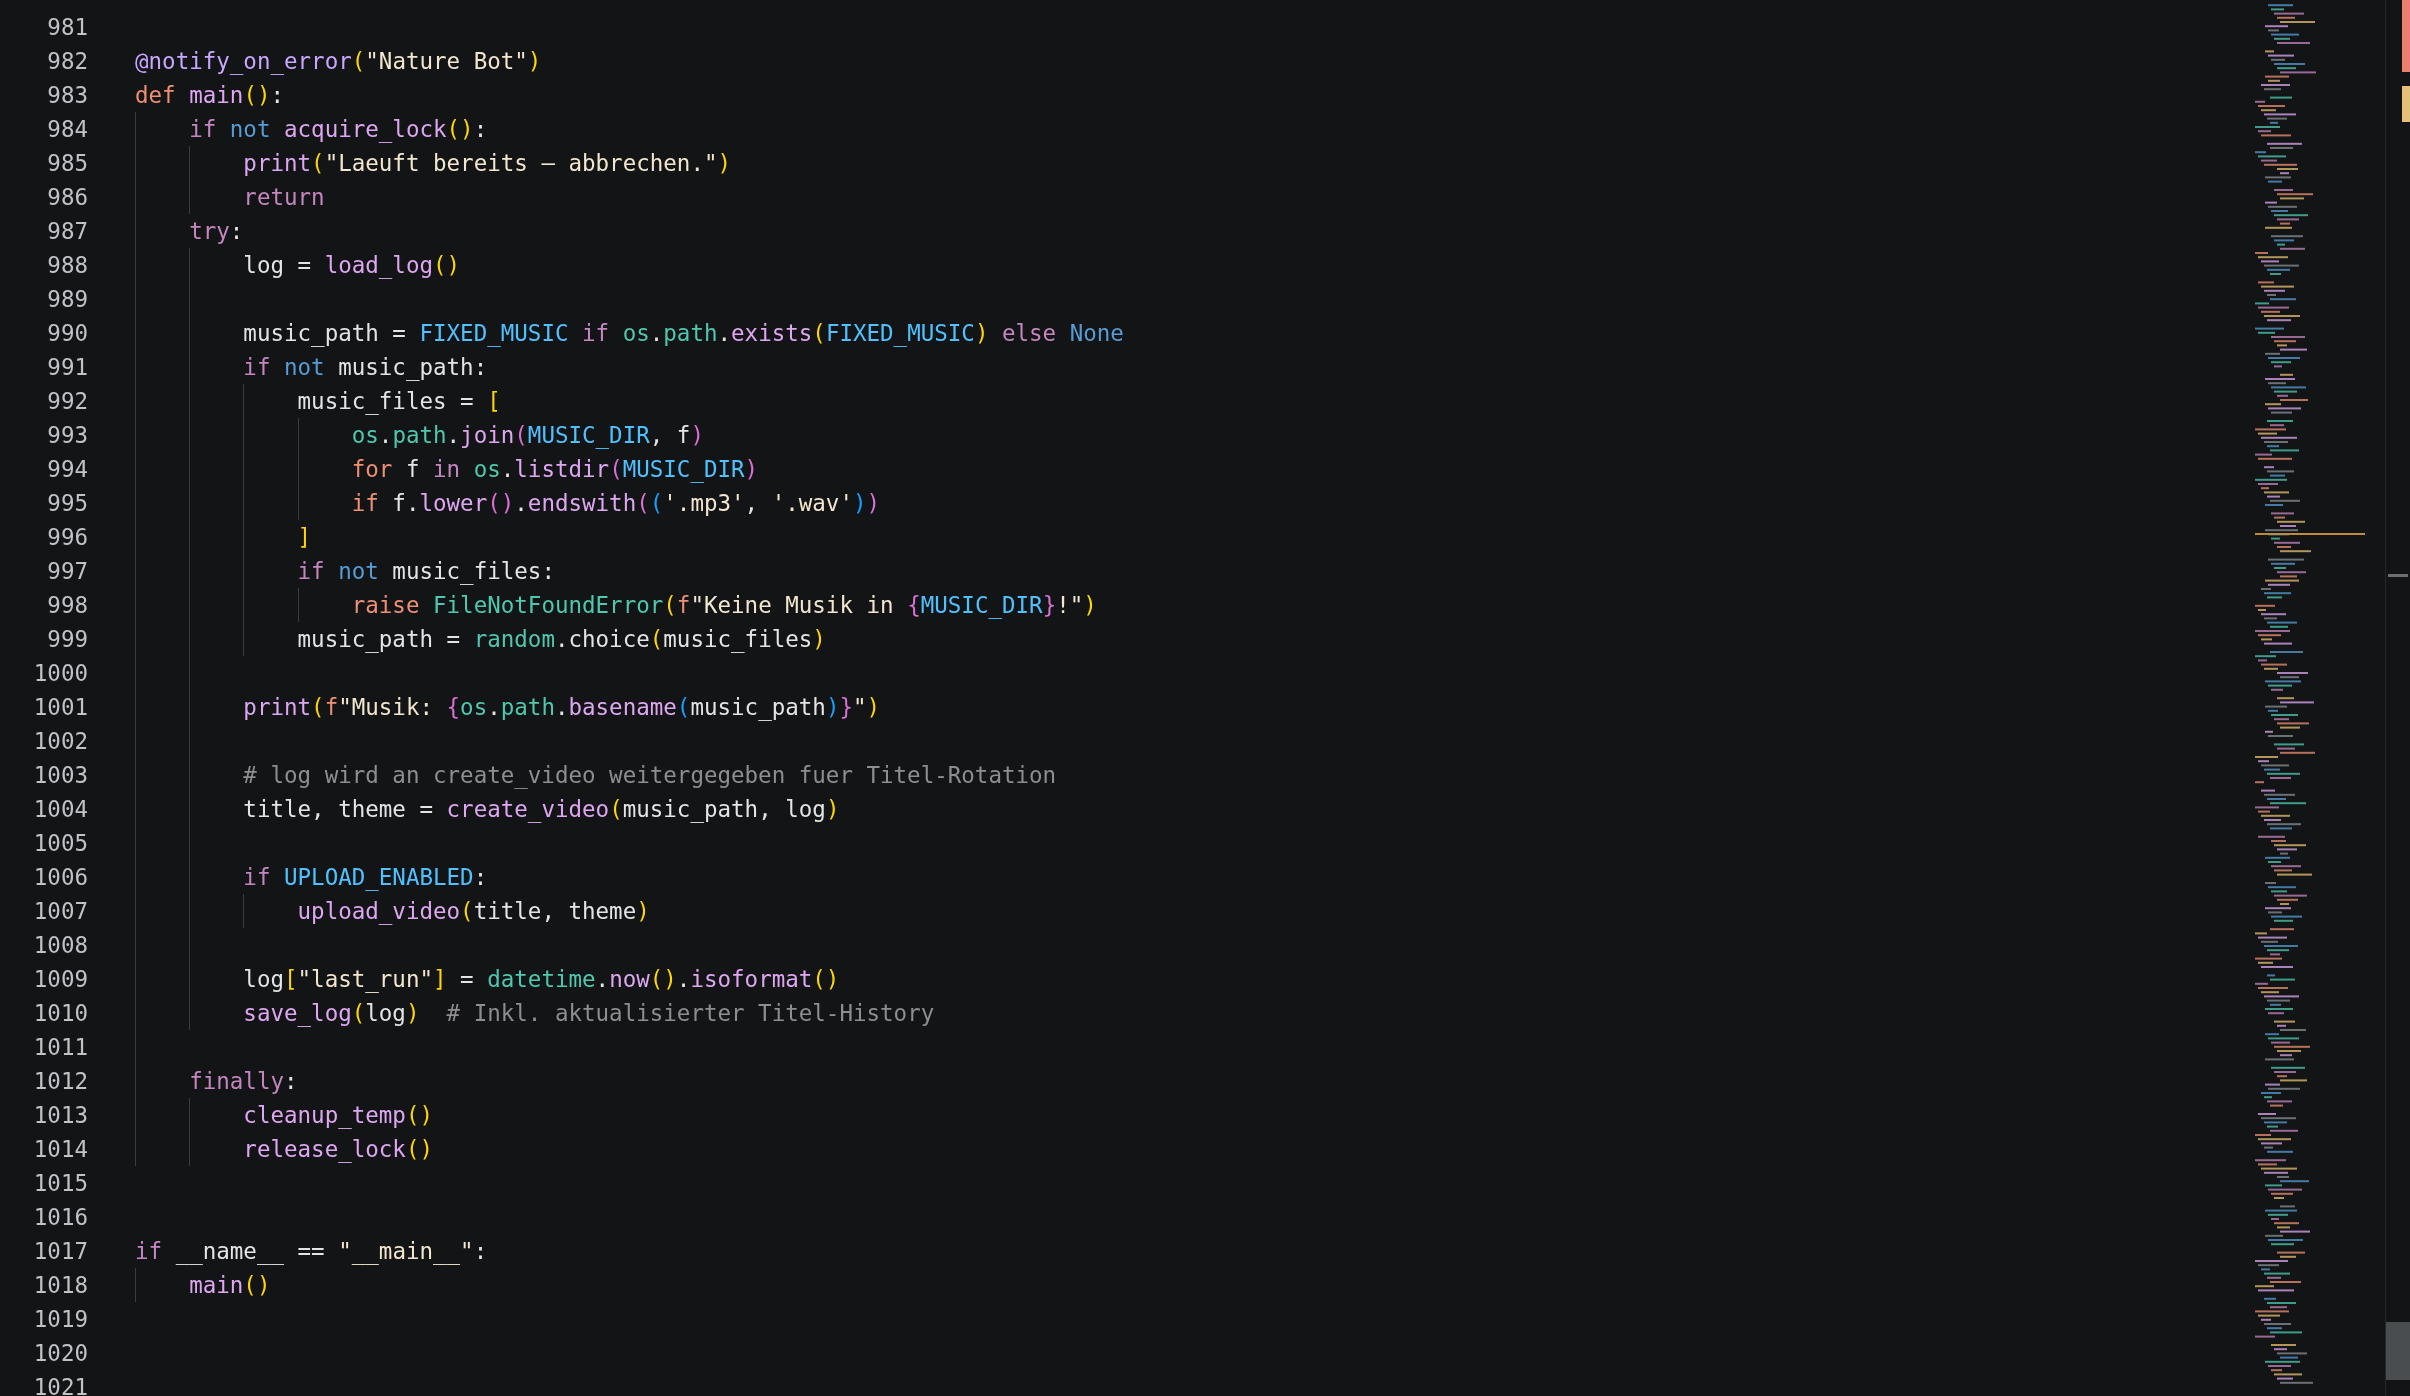 The image size is (2410, 1396). What do you see at coordinates (60, 1353) in the screenshot?
I see `line-number: 1020` at bounding box center [60, 1353].